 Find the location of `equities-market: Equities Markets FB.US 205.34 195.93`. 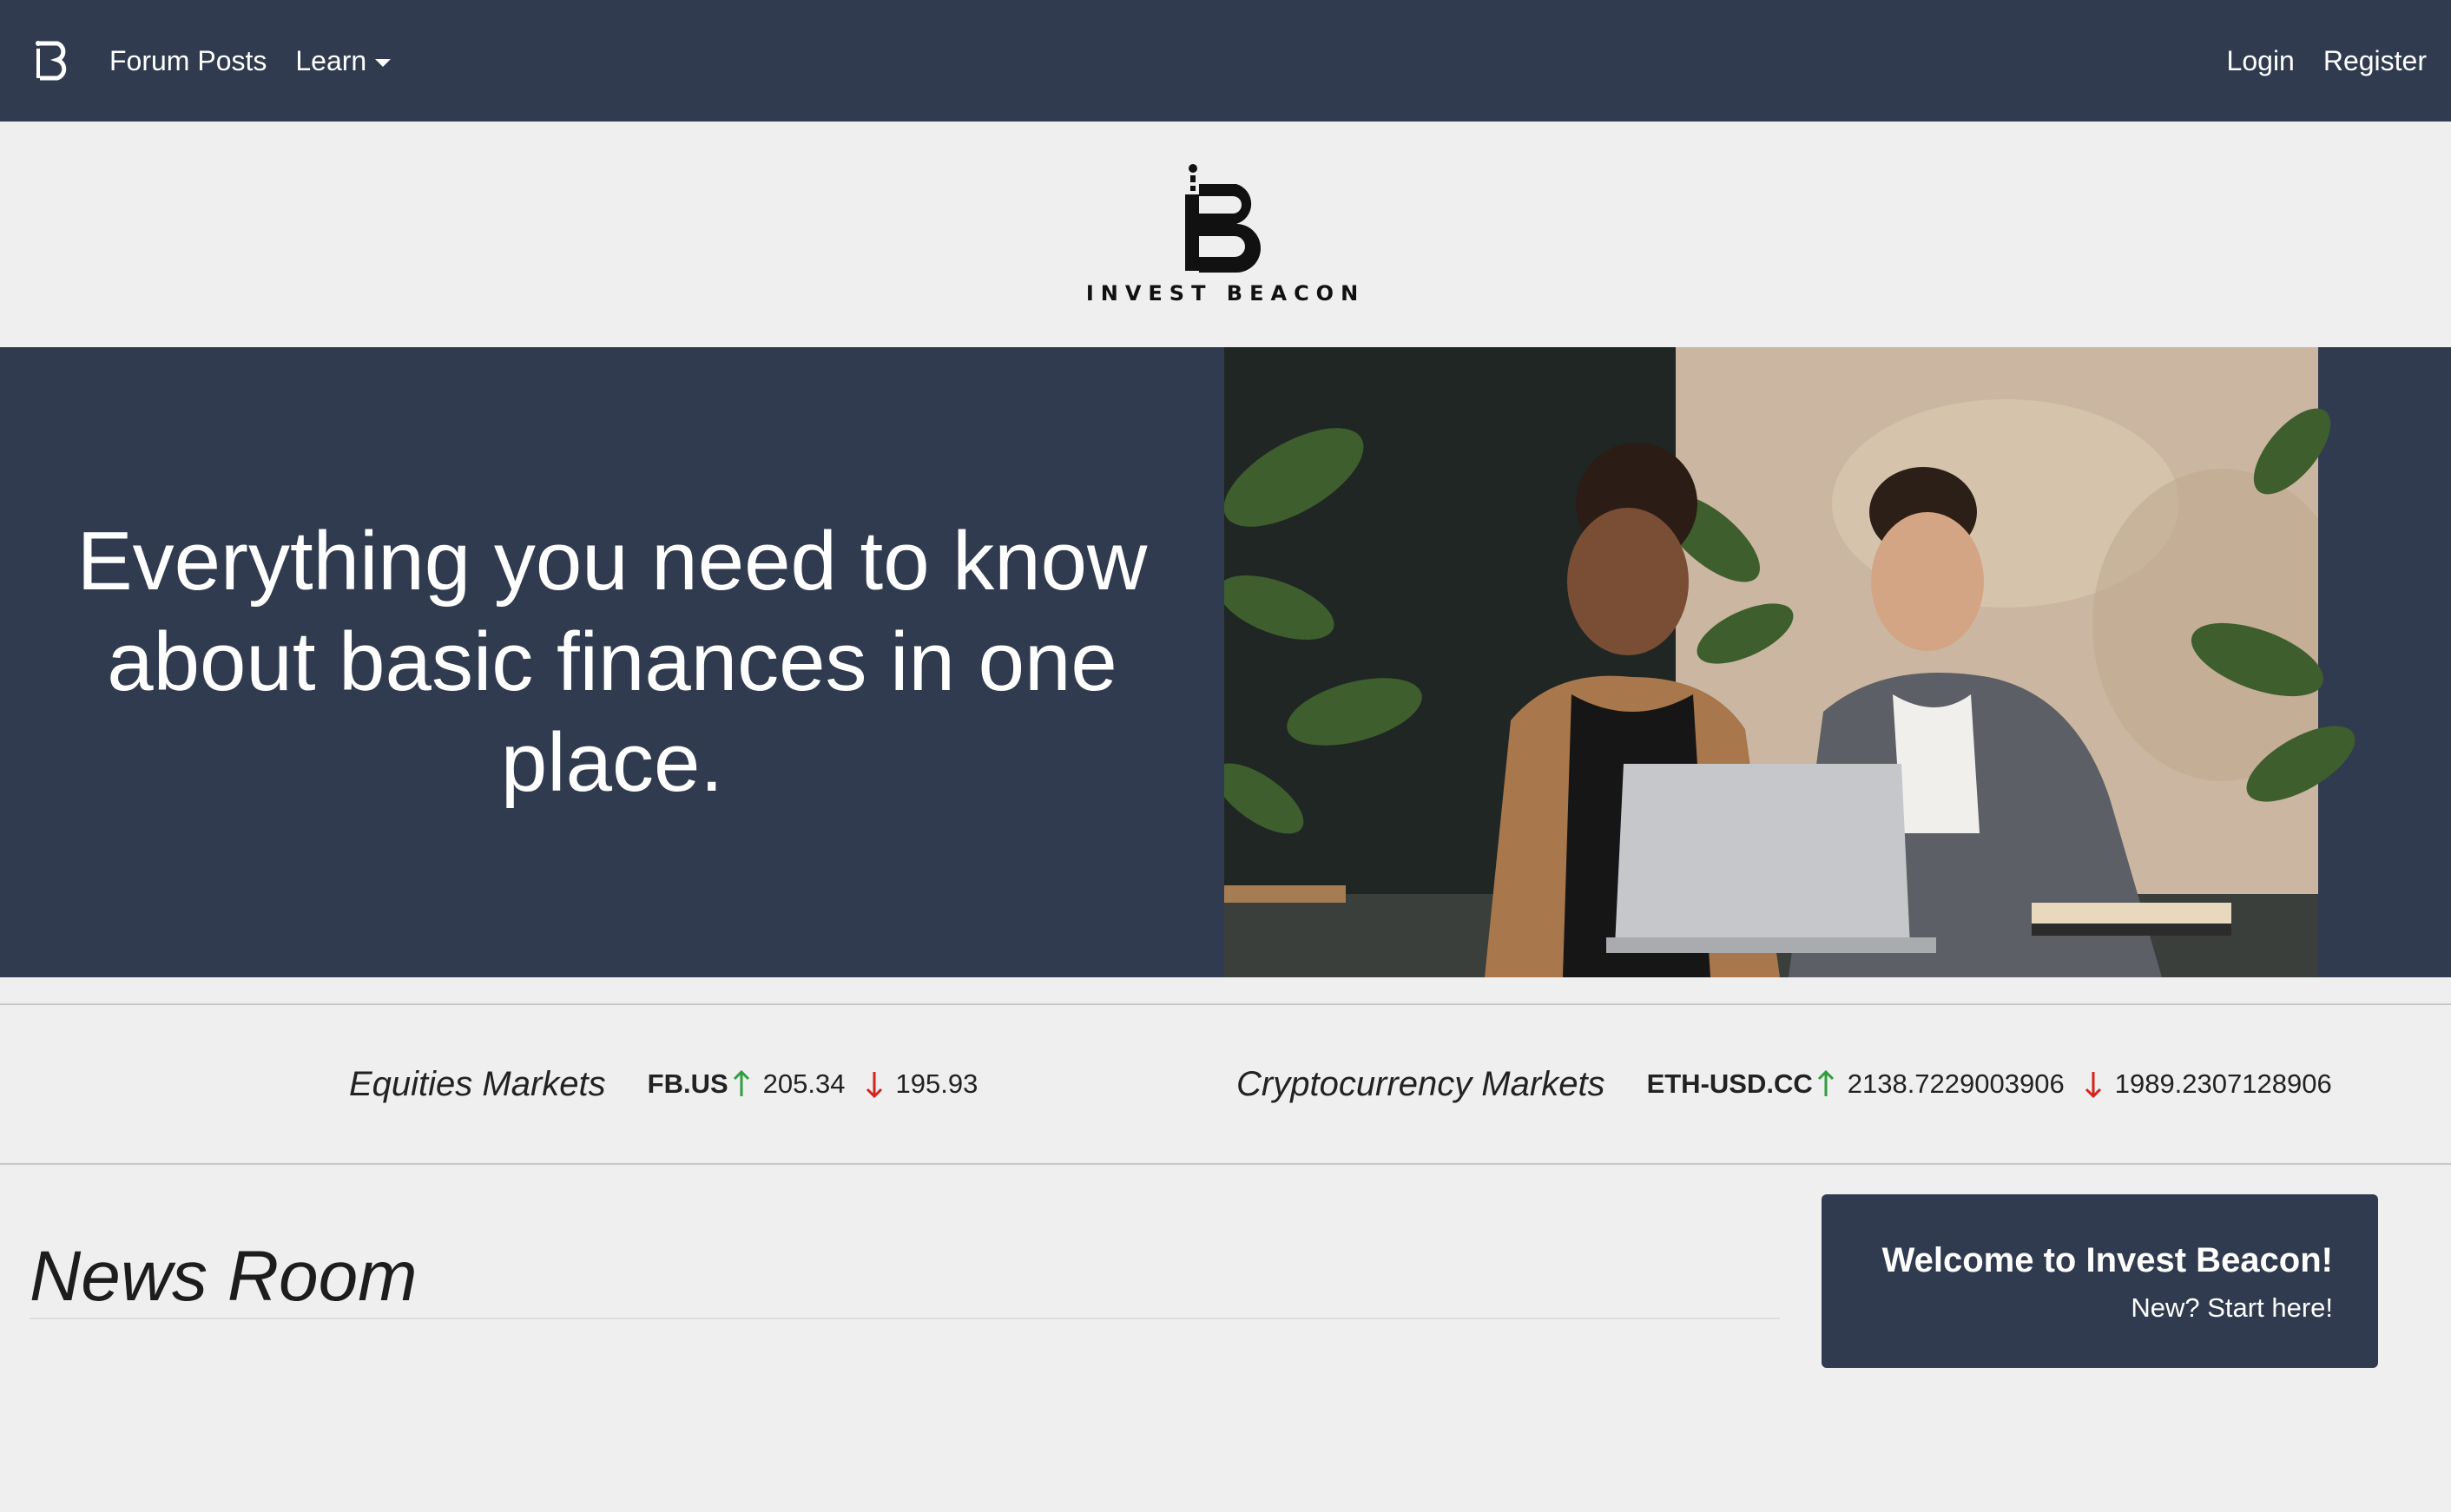

equities-market: Equities Markets FB.US 205.34 195.93 is located at coordinates (663, 1084).